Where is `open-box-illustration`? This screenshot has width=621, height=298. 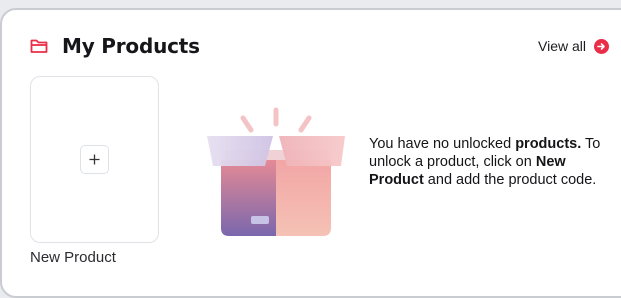
open-box-illustration is located at coordinates (276, 171).